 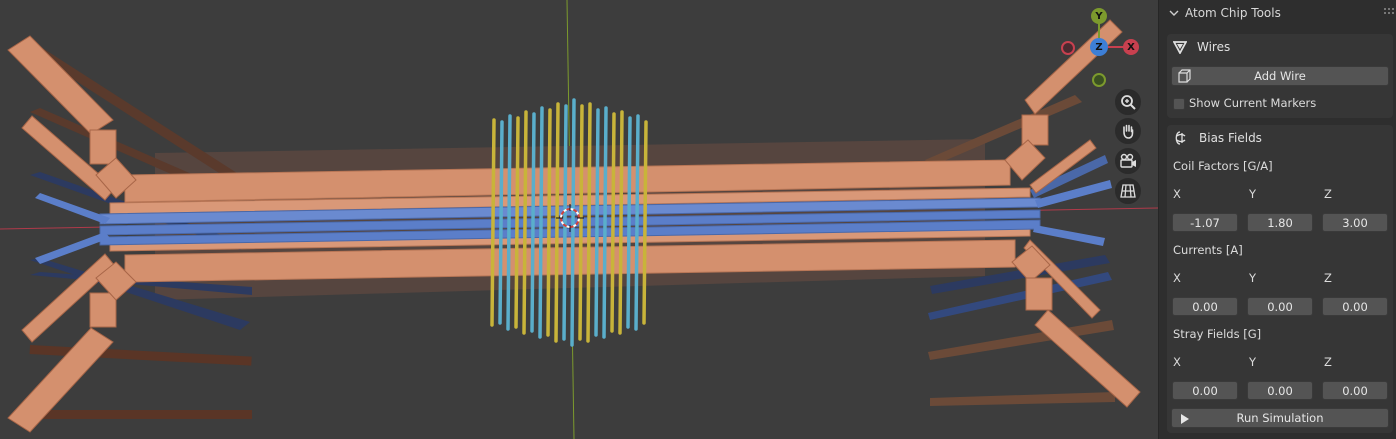 What do you see at coordinates (1180, 138) in the screenshot?
I see `force-field-icon` at bounding box center [1180, 138].